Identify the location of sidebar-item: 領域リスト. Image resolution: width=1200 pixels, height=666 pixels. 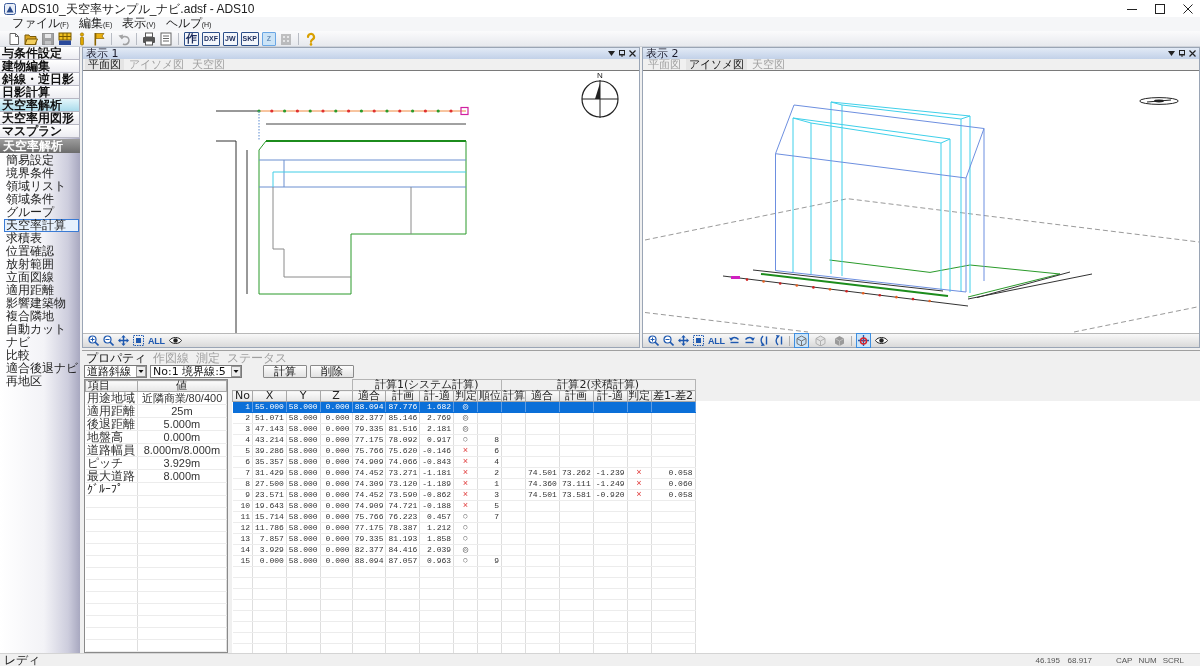
(41, 186).